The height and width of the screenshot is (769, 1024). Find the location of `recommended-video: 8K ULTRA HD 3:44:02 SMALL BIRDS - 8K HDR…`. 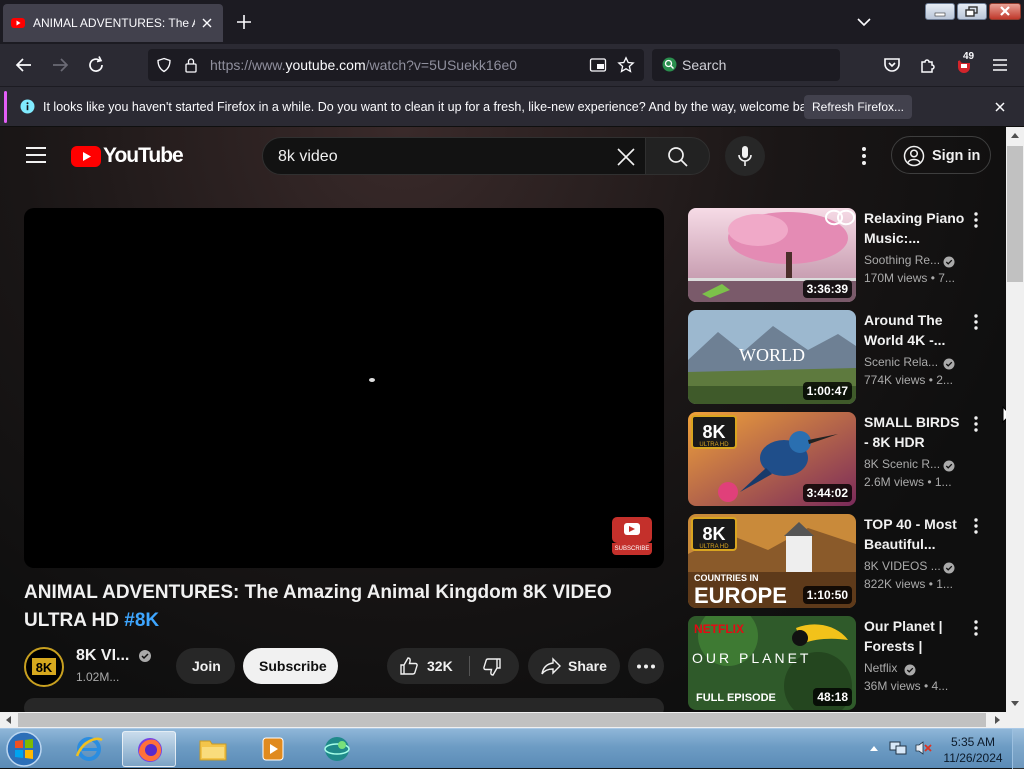

recommended-video: 8K ULTRA HD 3:44:02 SMALL BIRDS - 8K HDR… is located at coordinates (838, 460).